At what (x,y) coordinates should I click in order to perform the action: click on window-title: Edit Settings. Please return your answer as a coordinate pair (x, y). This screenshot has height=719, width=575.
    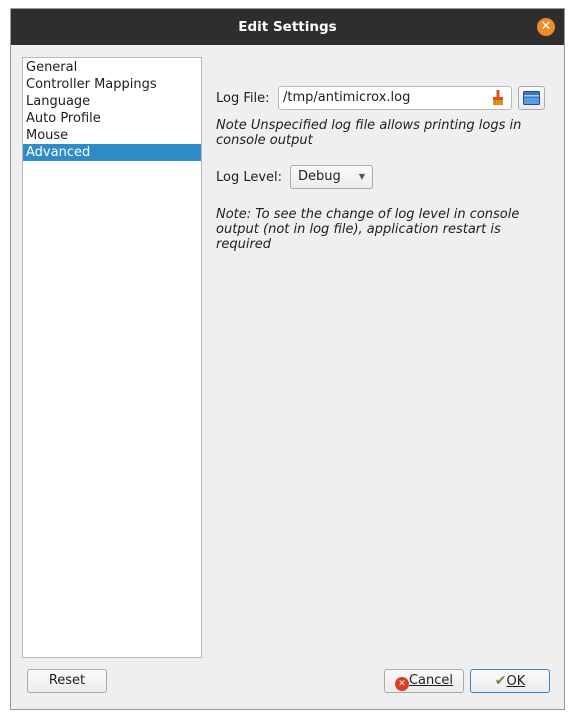
    Looking at the image, I should click on (287, 27).